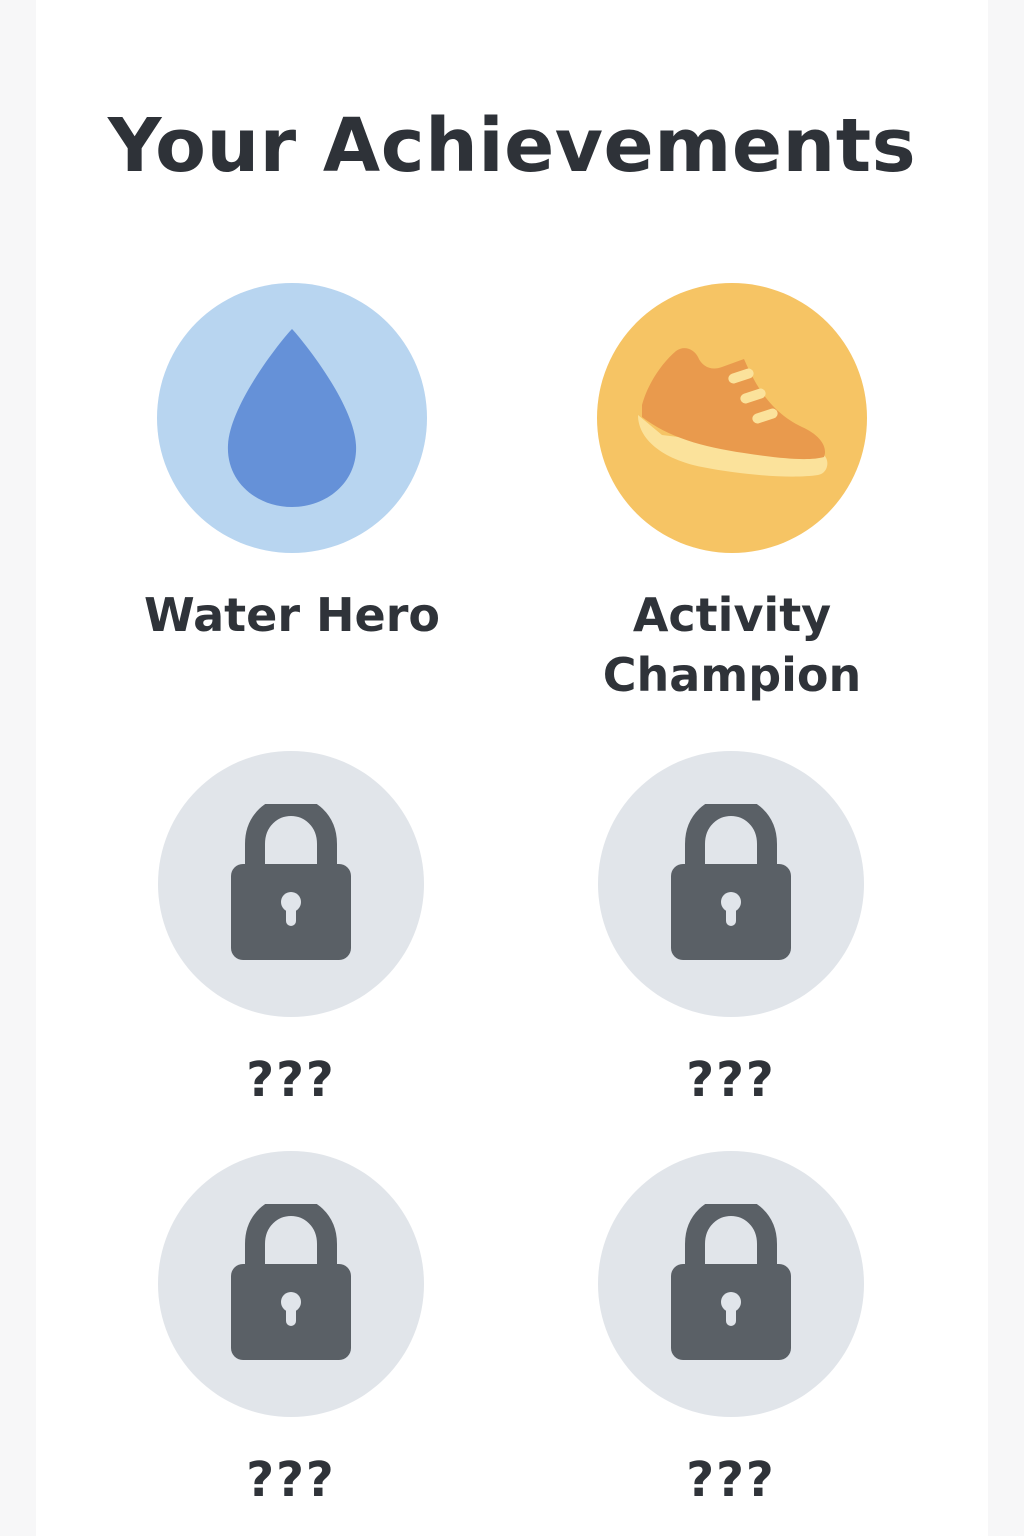 The height and width of the screenshot is (1536, 1024). I want to click on badge-label-activity-champion-text: Activity Champion, so click(732, 645).